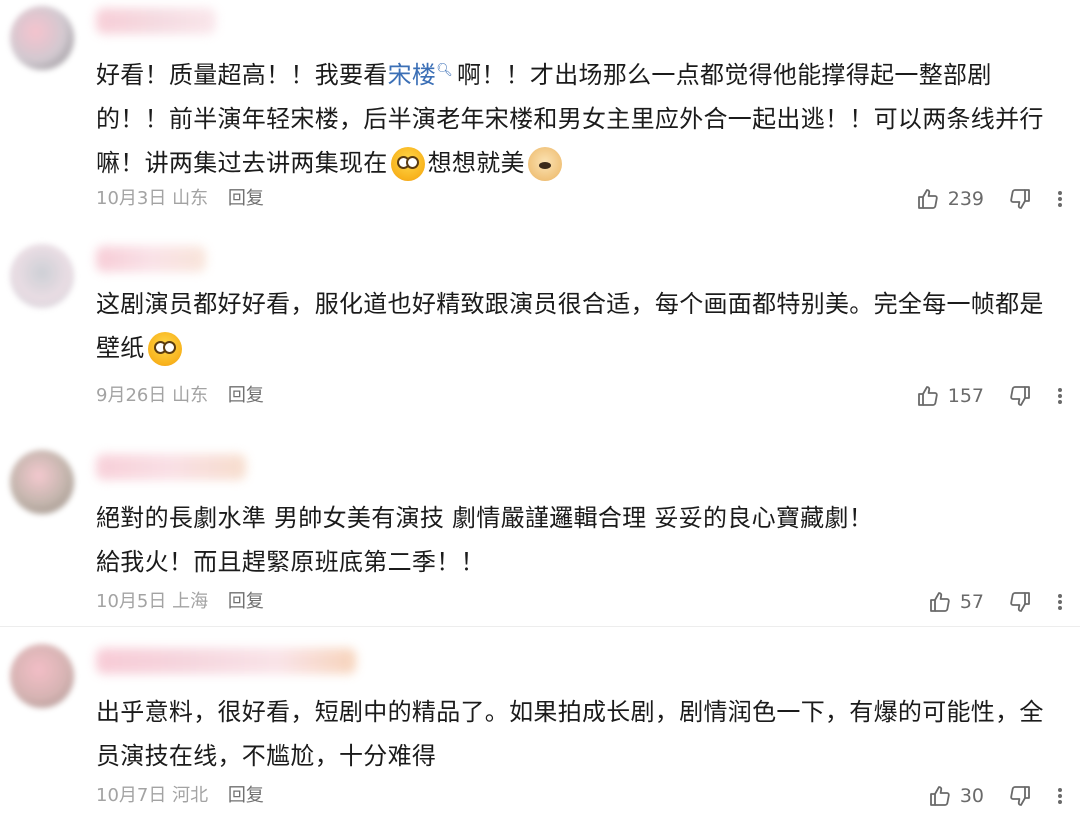 The width and height of the screenshot is (1080, 828). Describe the element at coordinates (131, 795) in the screenshot. I see `comment-date: 10月7日` at that location.